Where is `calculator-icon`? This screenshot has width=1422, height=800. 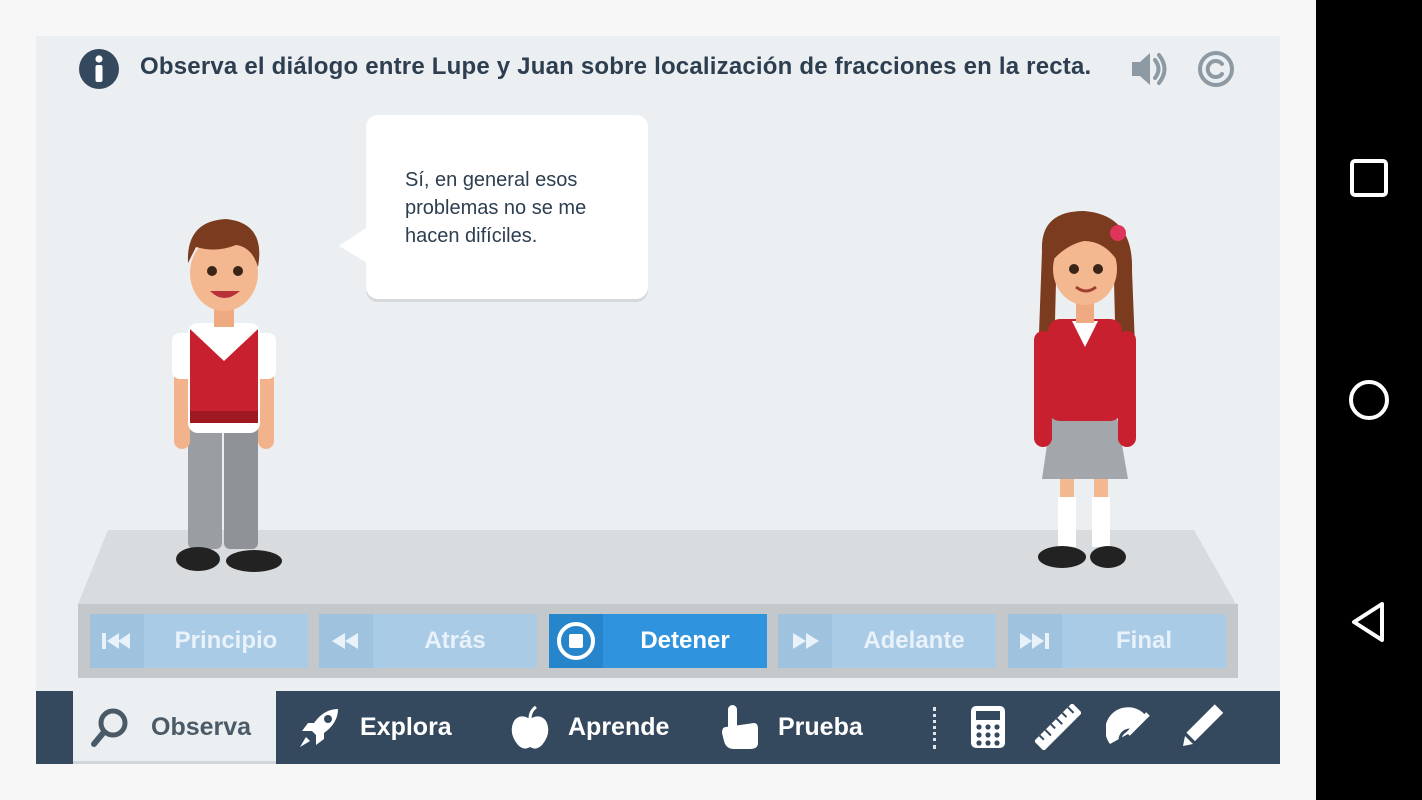 calculator-icon is located at coordinates (988, 727).